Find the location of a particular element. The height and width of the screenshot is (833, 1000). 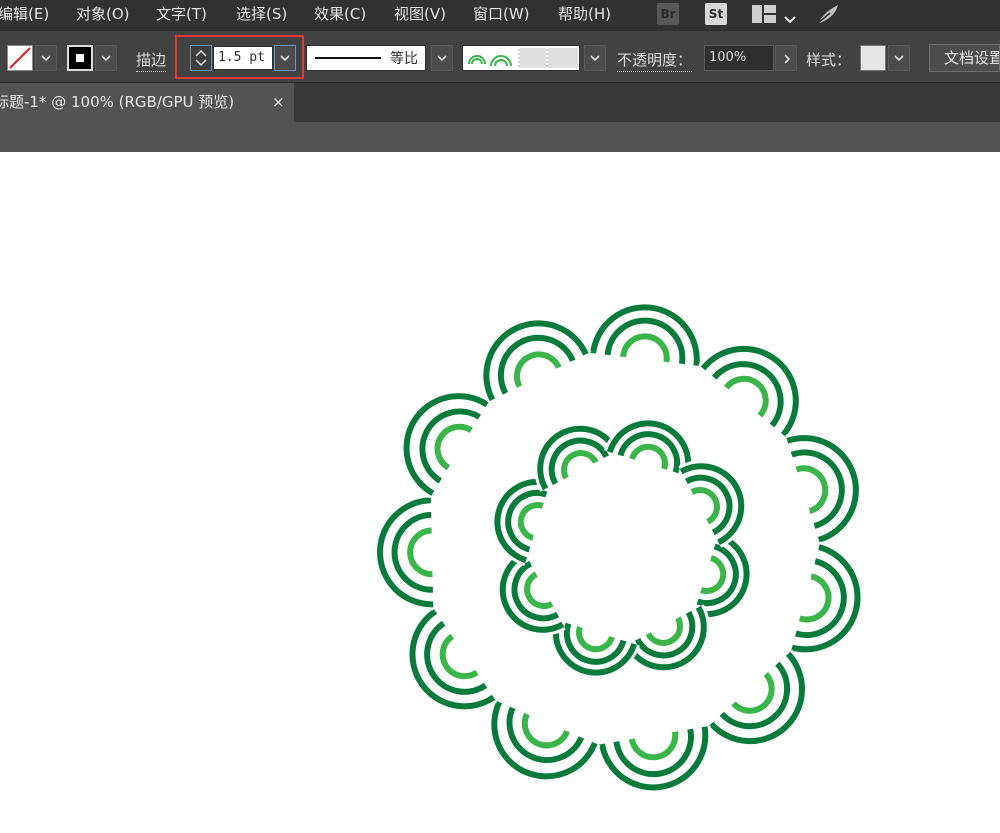

menu-type: 文字(T) is located at coordinates (181, 15).